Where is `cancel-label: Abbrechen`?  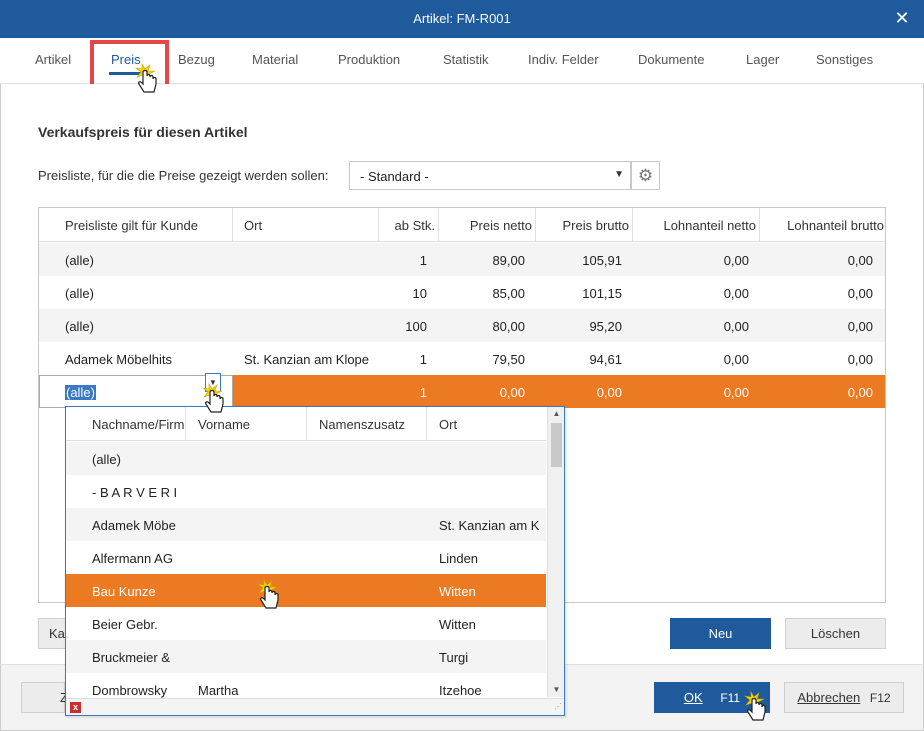 cancel-label: Abbrechen is located at coordinates (829, 697).